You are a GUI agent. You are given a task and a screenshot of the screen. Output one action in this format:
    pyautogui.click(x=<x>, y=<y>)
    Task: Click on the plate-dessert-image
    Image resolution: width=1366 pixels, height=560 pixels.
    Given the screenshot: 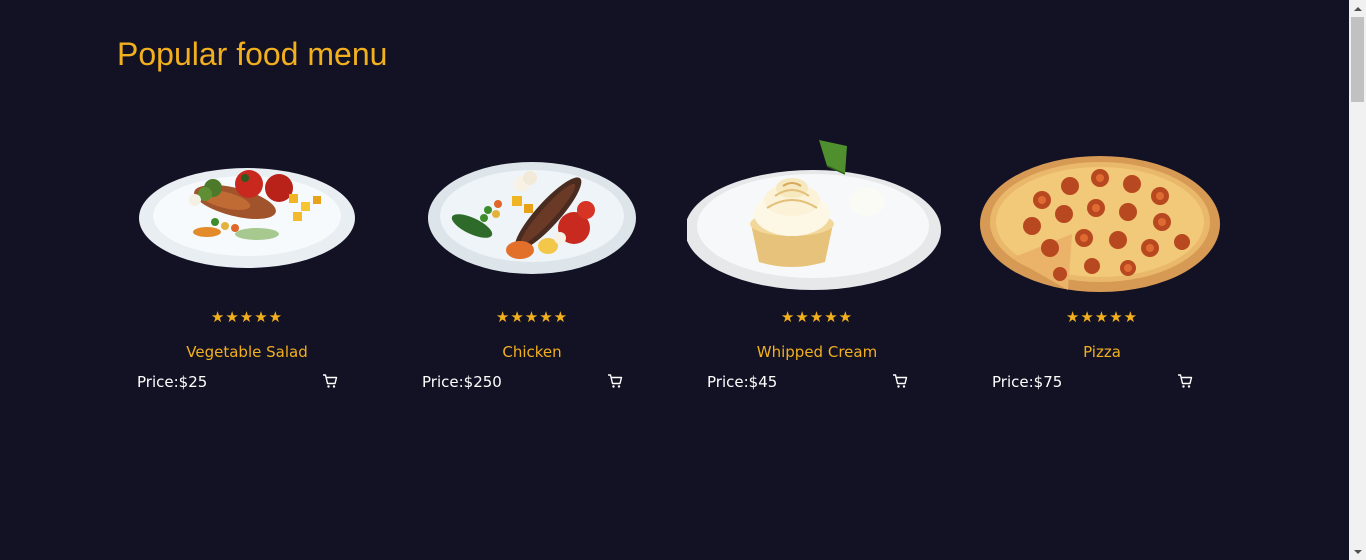 What is the action you would take?
    pyautogui.click(x=814, y=215)
    